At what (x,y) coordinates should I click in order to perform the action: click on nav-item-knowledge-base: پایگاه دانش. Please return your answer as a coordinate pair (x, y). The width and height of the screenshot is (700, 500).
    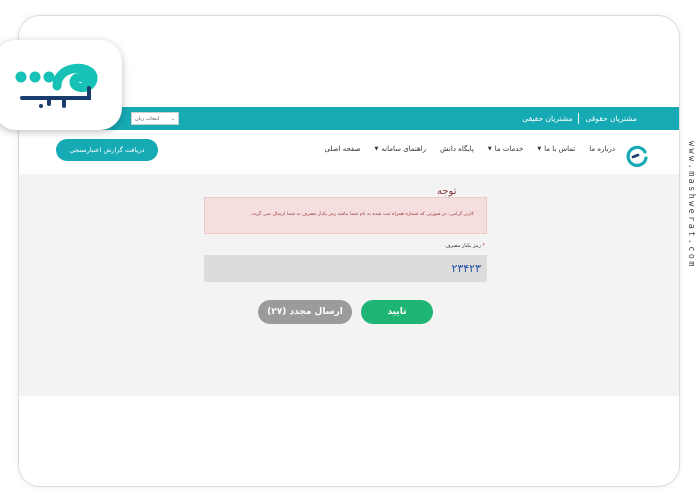
    Looking at the image, I should click on (457, 149).